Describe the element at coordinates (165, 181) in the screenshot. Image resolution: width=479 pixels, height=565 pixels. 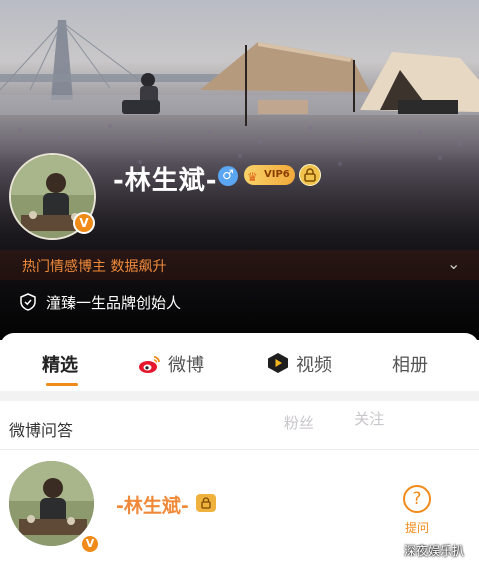
I see `profile-name: -林生斌-` at that location.